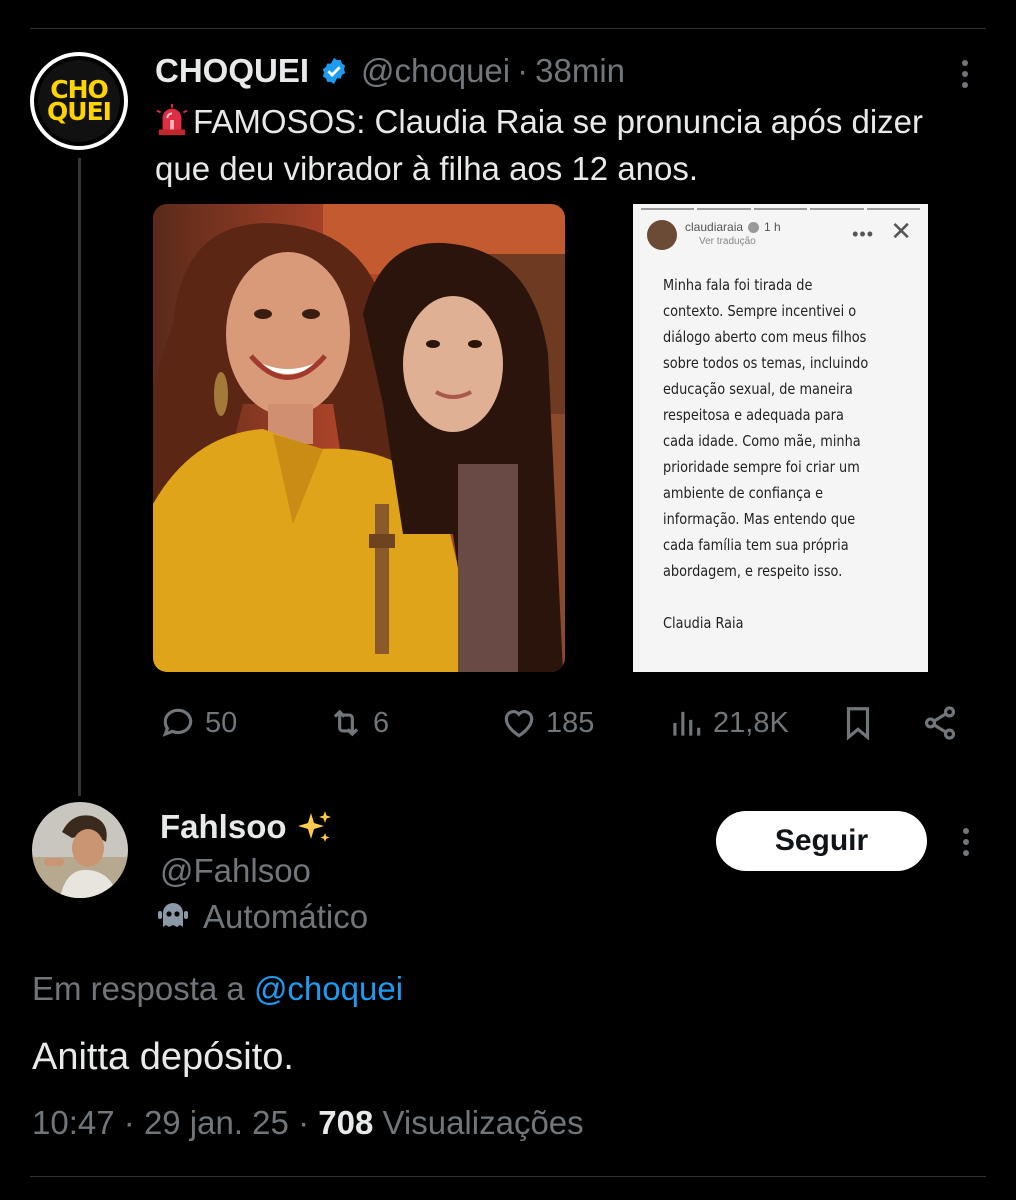 Image resolution: width=1016 pixels, height=1200 pixels. Describe the element at coordinates (901, 231) in the screenshot. I see `story-close-icon: ✕` at that location.